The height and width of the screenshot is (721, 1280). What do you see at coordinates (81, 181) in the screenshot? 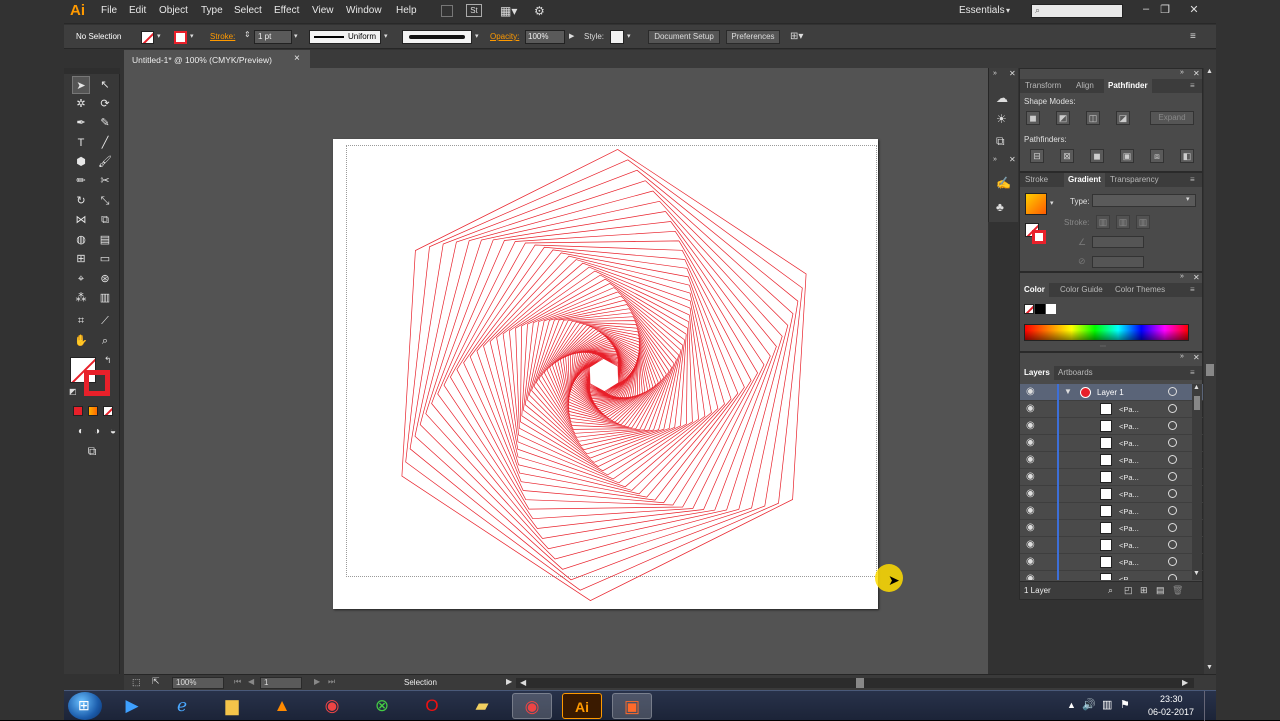
I see `pencil-icon: ✏` at bounding box center [81, 181].